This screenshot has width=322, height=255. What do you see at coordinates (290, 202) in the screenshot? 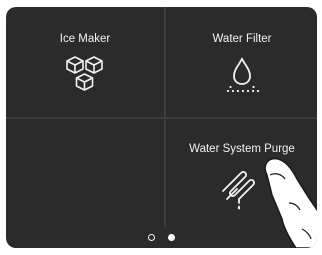
I see `pointing-finger-icon` at bounding box center [290, 202].